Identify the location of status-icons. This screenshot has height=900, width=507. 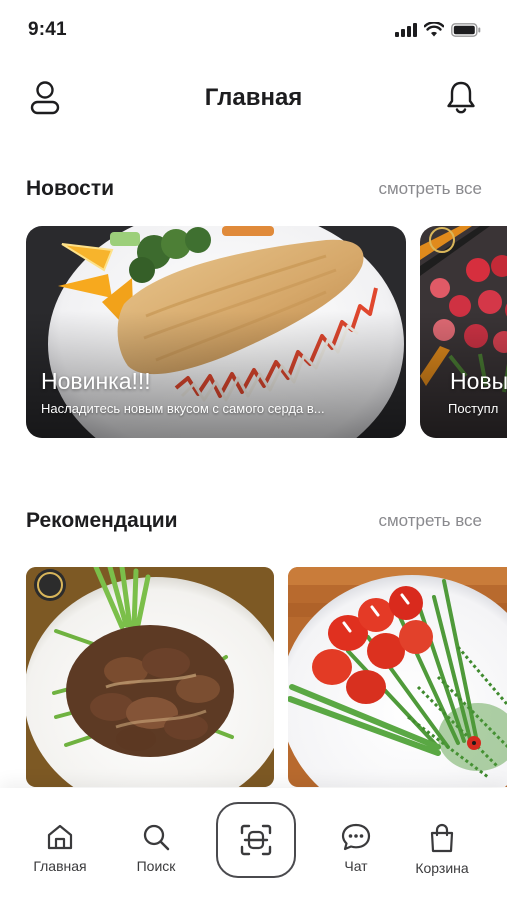
(438, 29).